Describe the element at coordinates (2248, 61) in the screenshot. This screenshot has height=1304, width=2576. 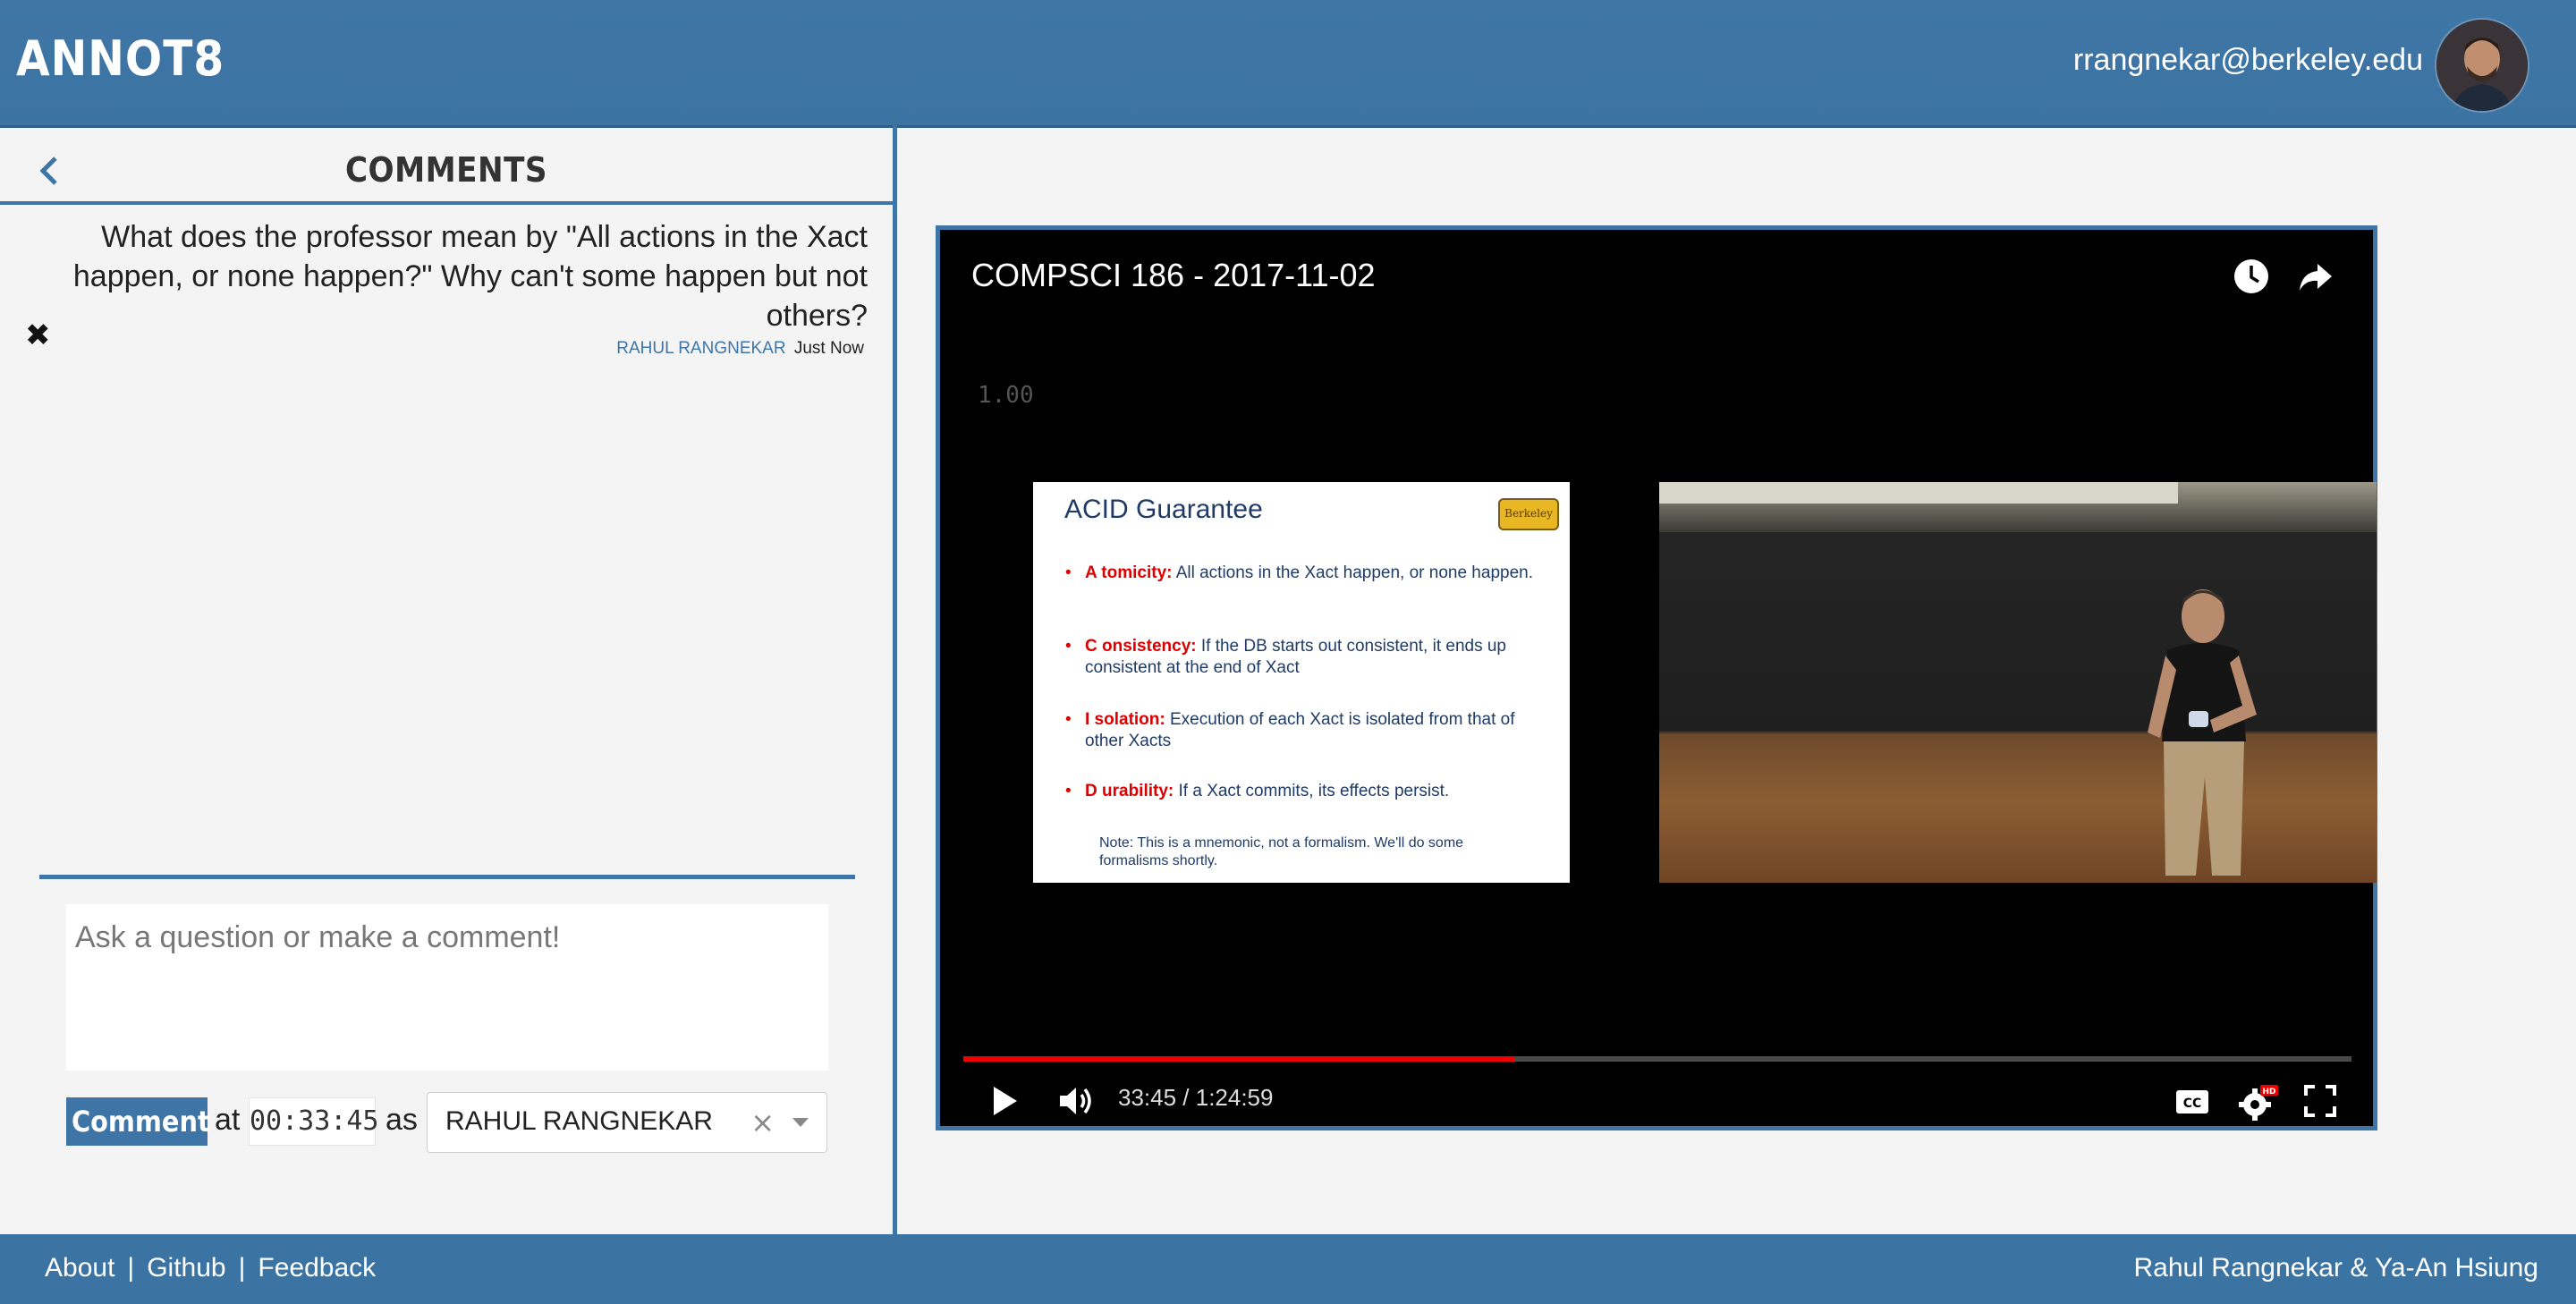
I see `user-email: rrangnekar@berkeley.edu` at that location.